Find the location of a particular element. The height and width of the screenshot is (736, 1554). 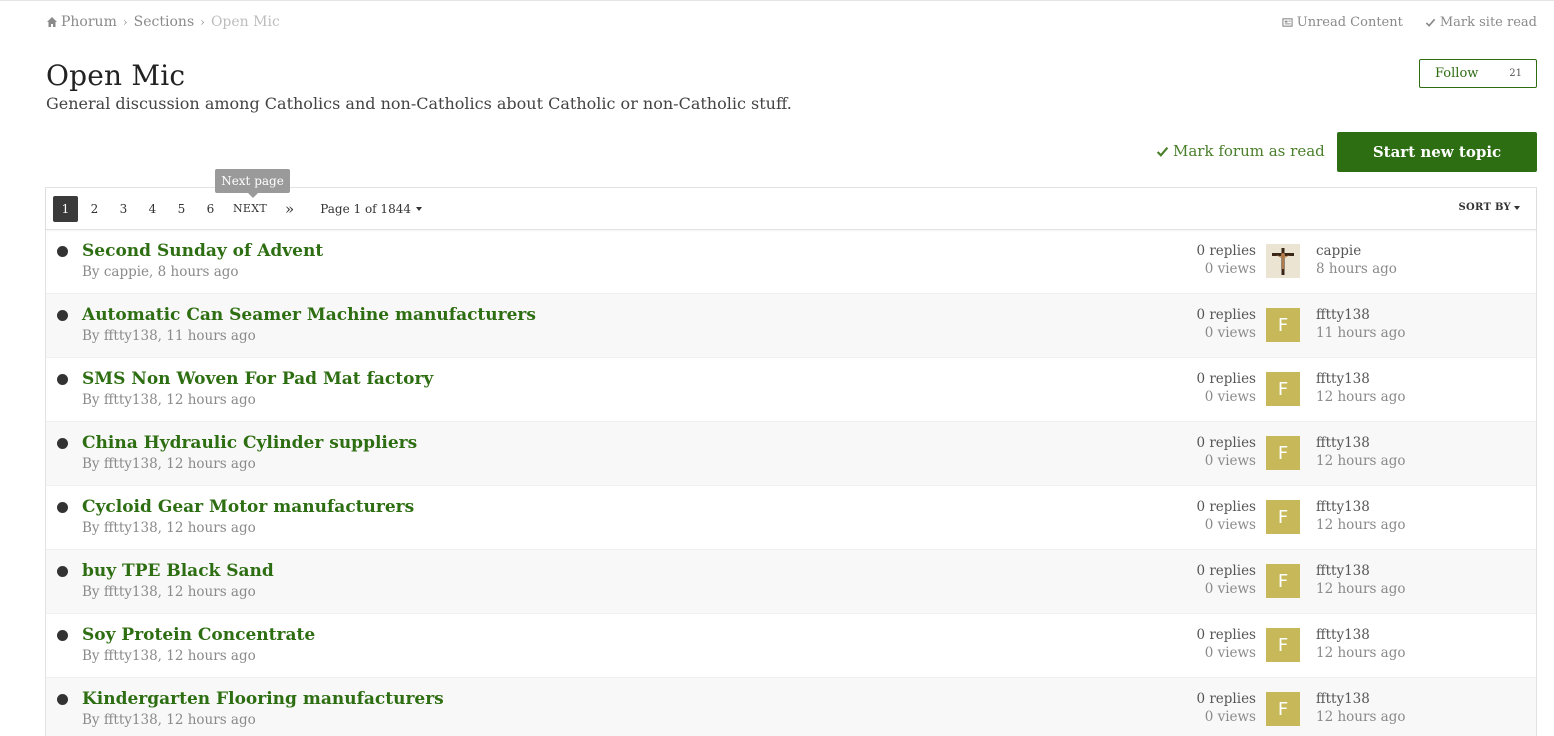

topic-title-link: China Hydraulic Cylinder suppliers is located at coordinates (249, 443).